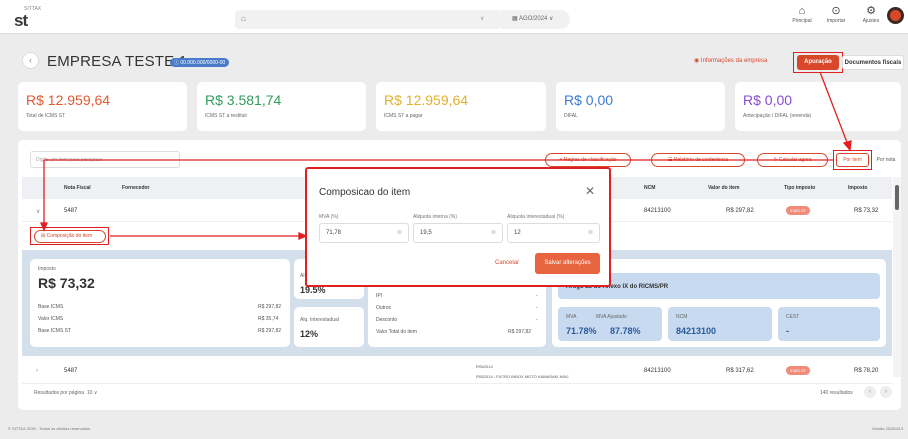  What do you see at coordinates (698, 160) in the screenshot?
I see `relatorio-button: ☰ Relatório de conferência` at bounding box center [698, 160].